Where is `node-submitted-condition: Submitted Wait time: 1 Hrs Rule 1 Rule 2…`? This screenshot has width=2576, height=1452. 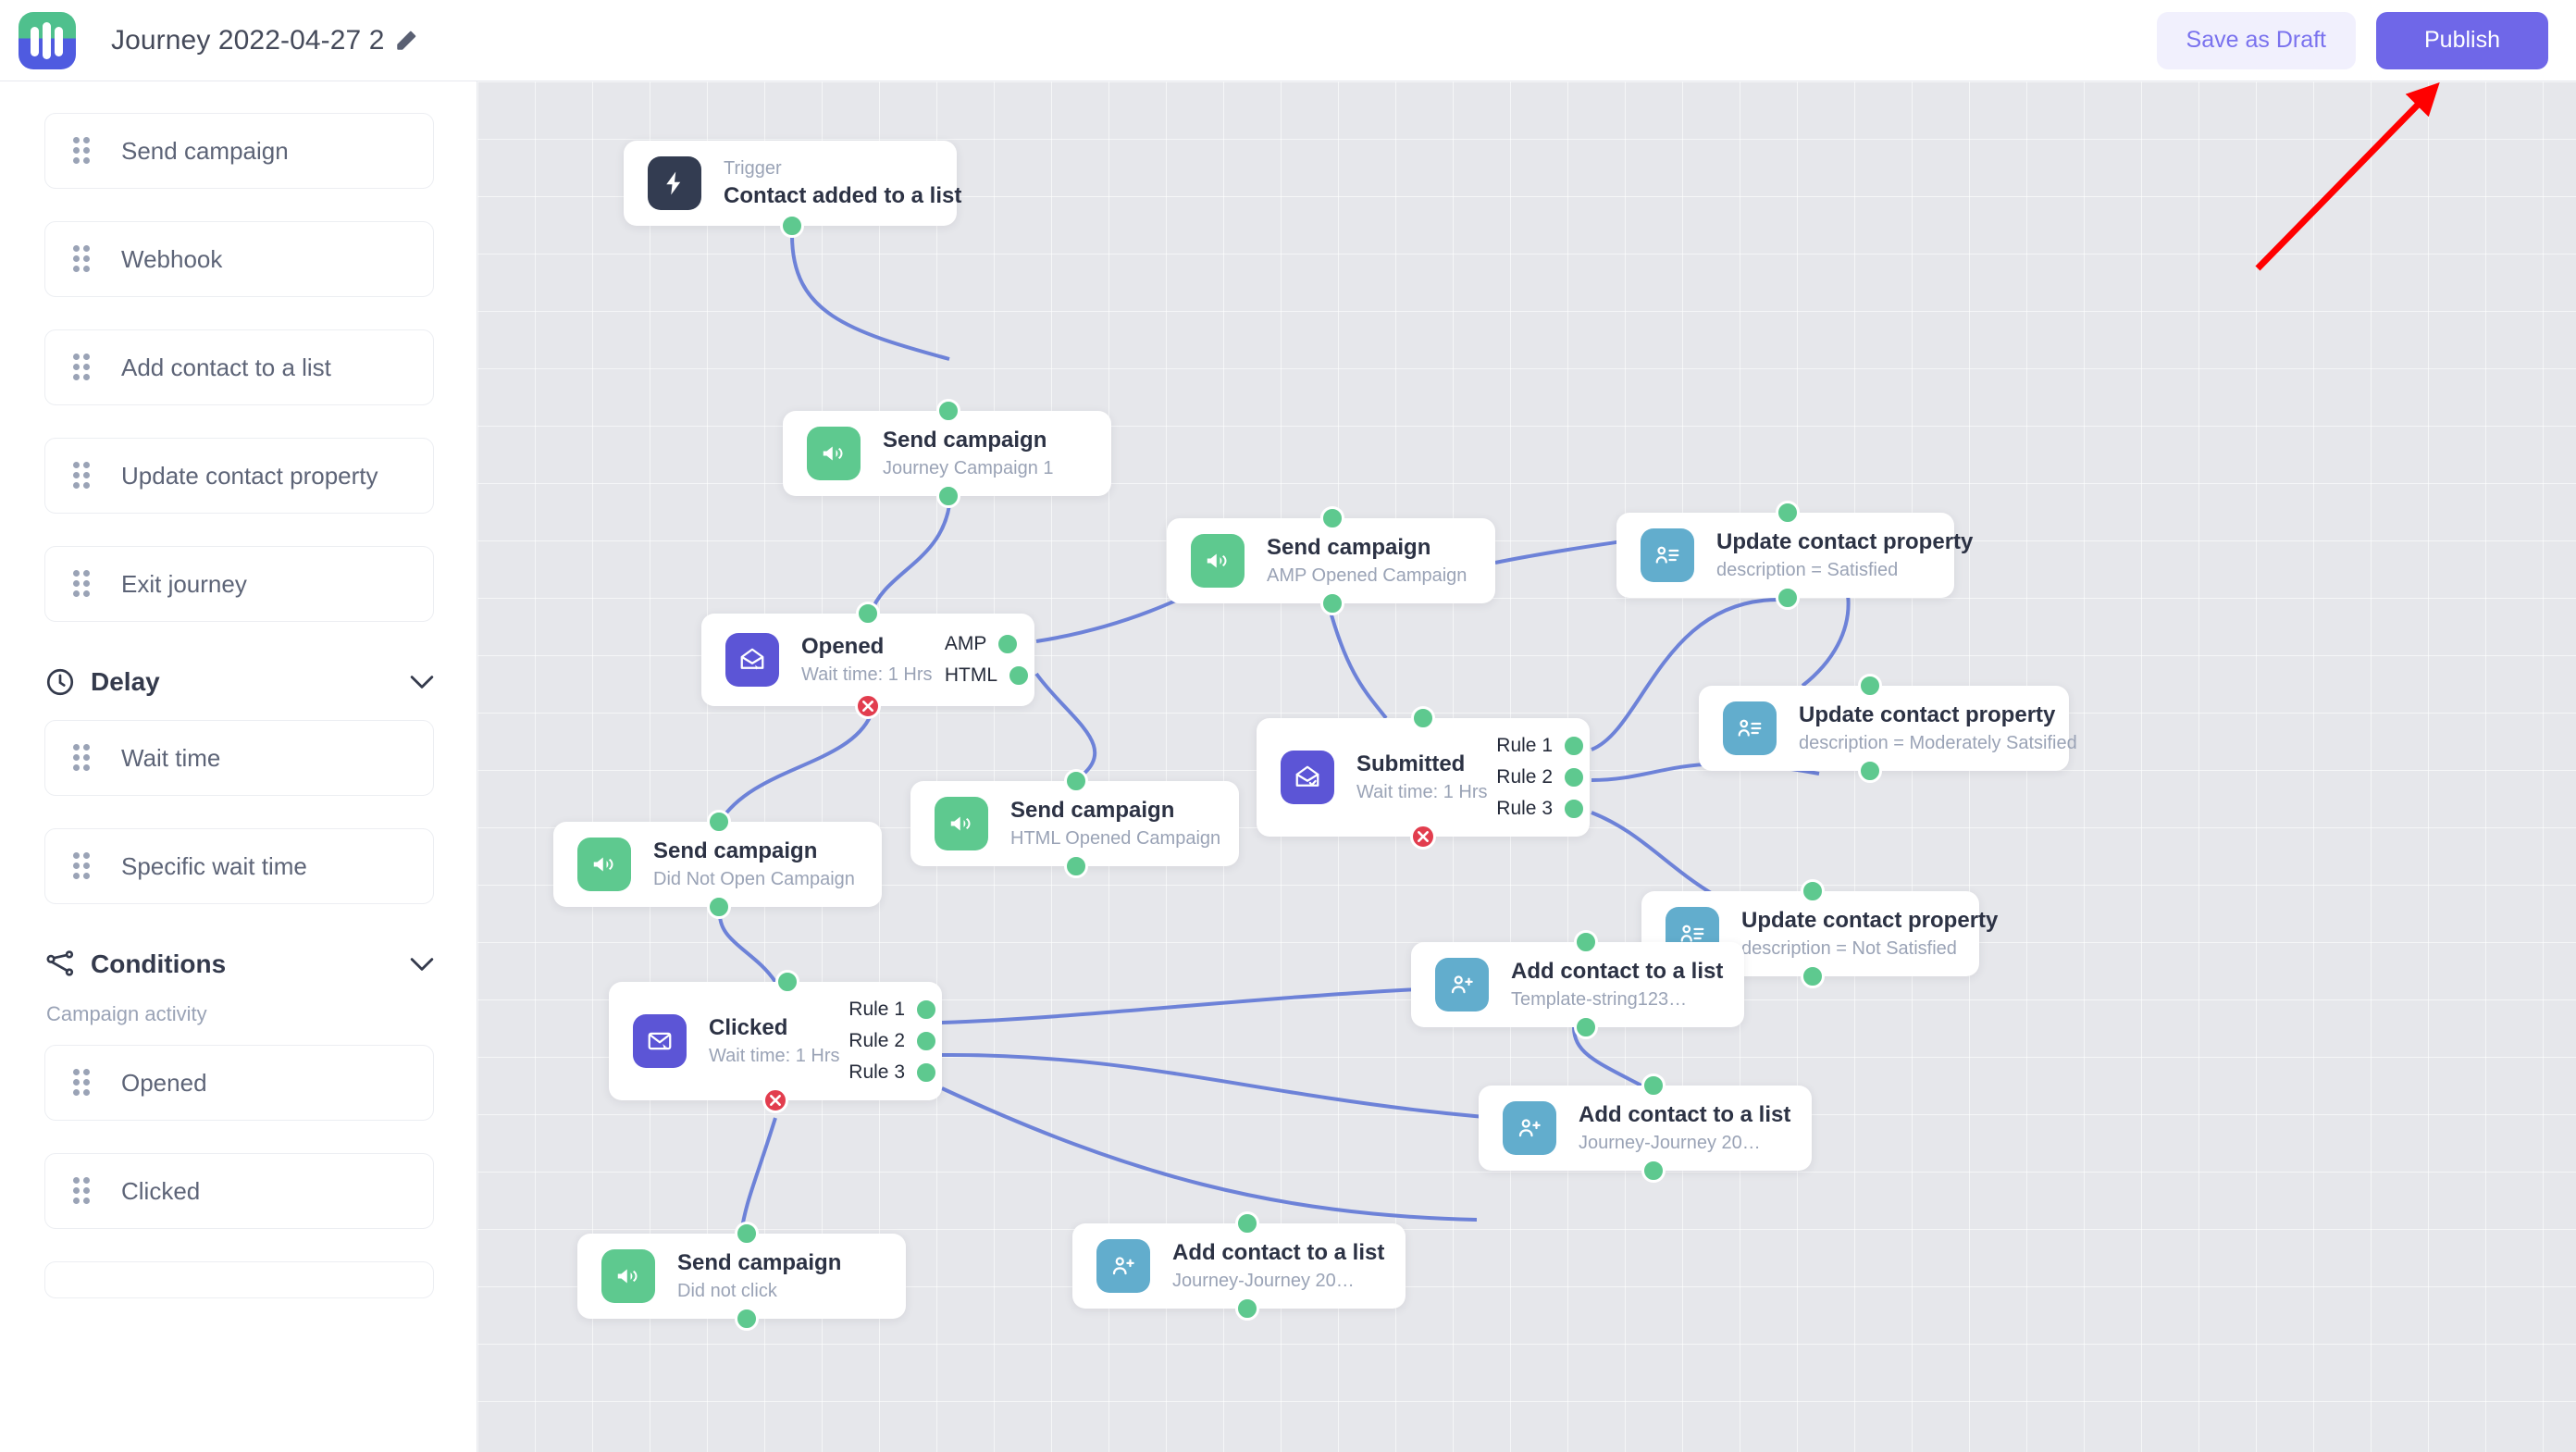 node-submitted-condition: Submitted Wait time: 1 Hrs Rule 1 Rule 2… is located at coordinates (1423, 778).